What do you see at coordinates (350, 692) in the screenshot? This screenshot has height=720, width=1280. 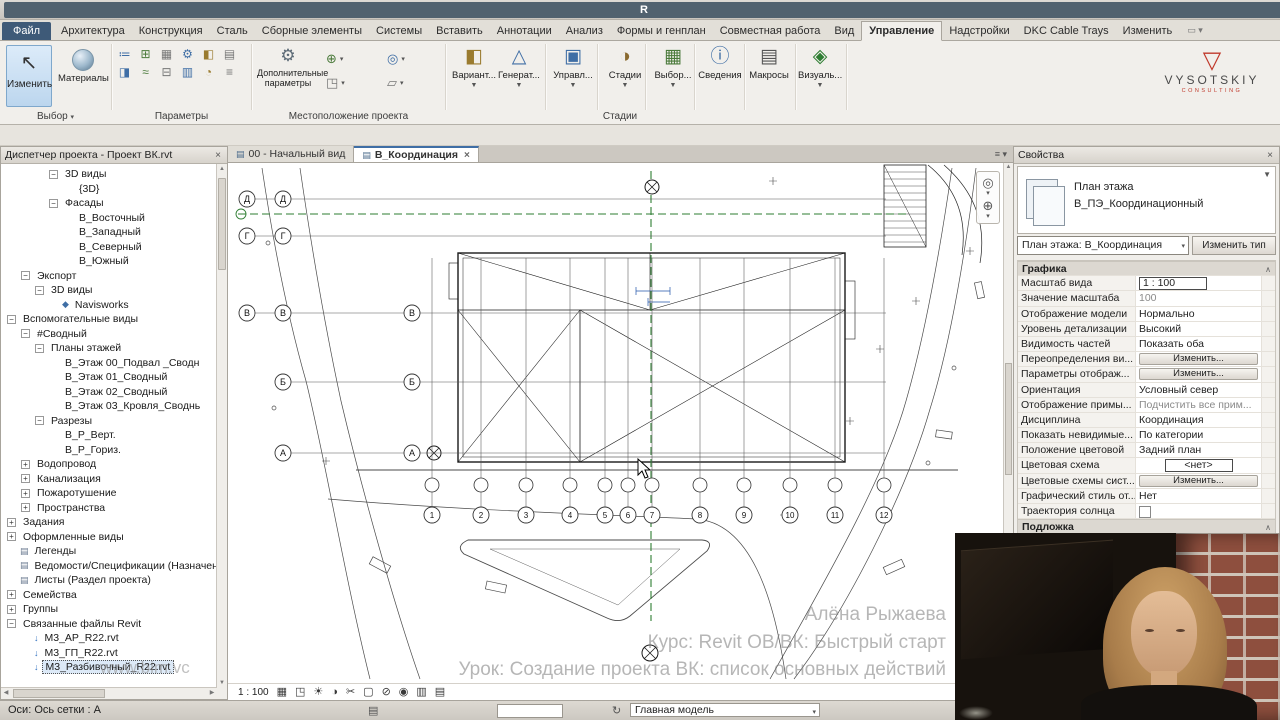 I see `crop-view-icon: ✂` at bounding box center [350, 692].